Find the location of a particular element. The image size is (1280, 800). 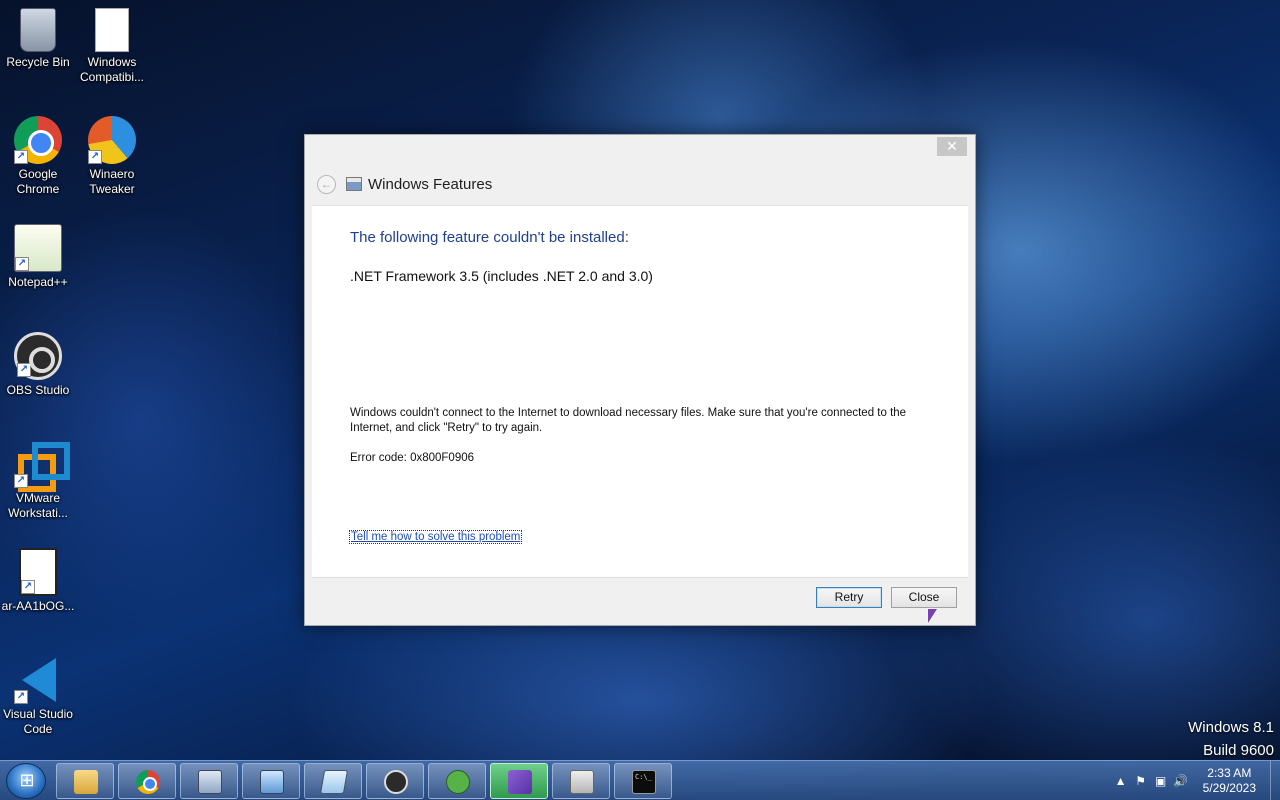

folder-icon is located at coordinates (86, 782).